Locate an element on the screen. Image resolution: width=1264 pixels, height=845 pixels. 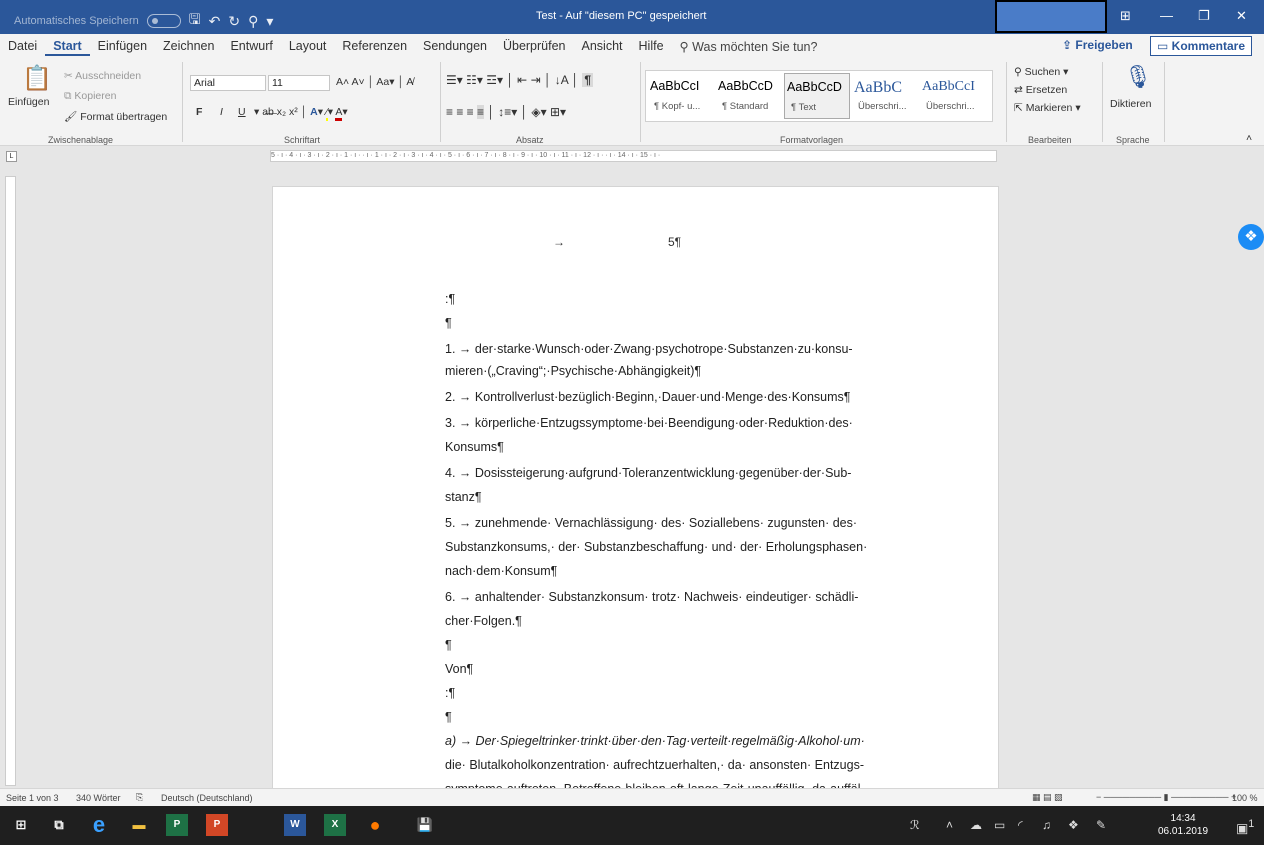
tab-selector: L is located at coordinates (11, 156).